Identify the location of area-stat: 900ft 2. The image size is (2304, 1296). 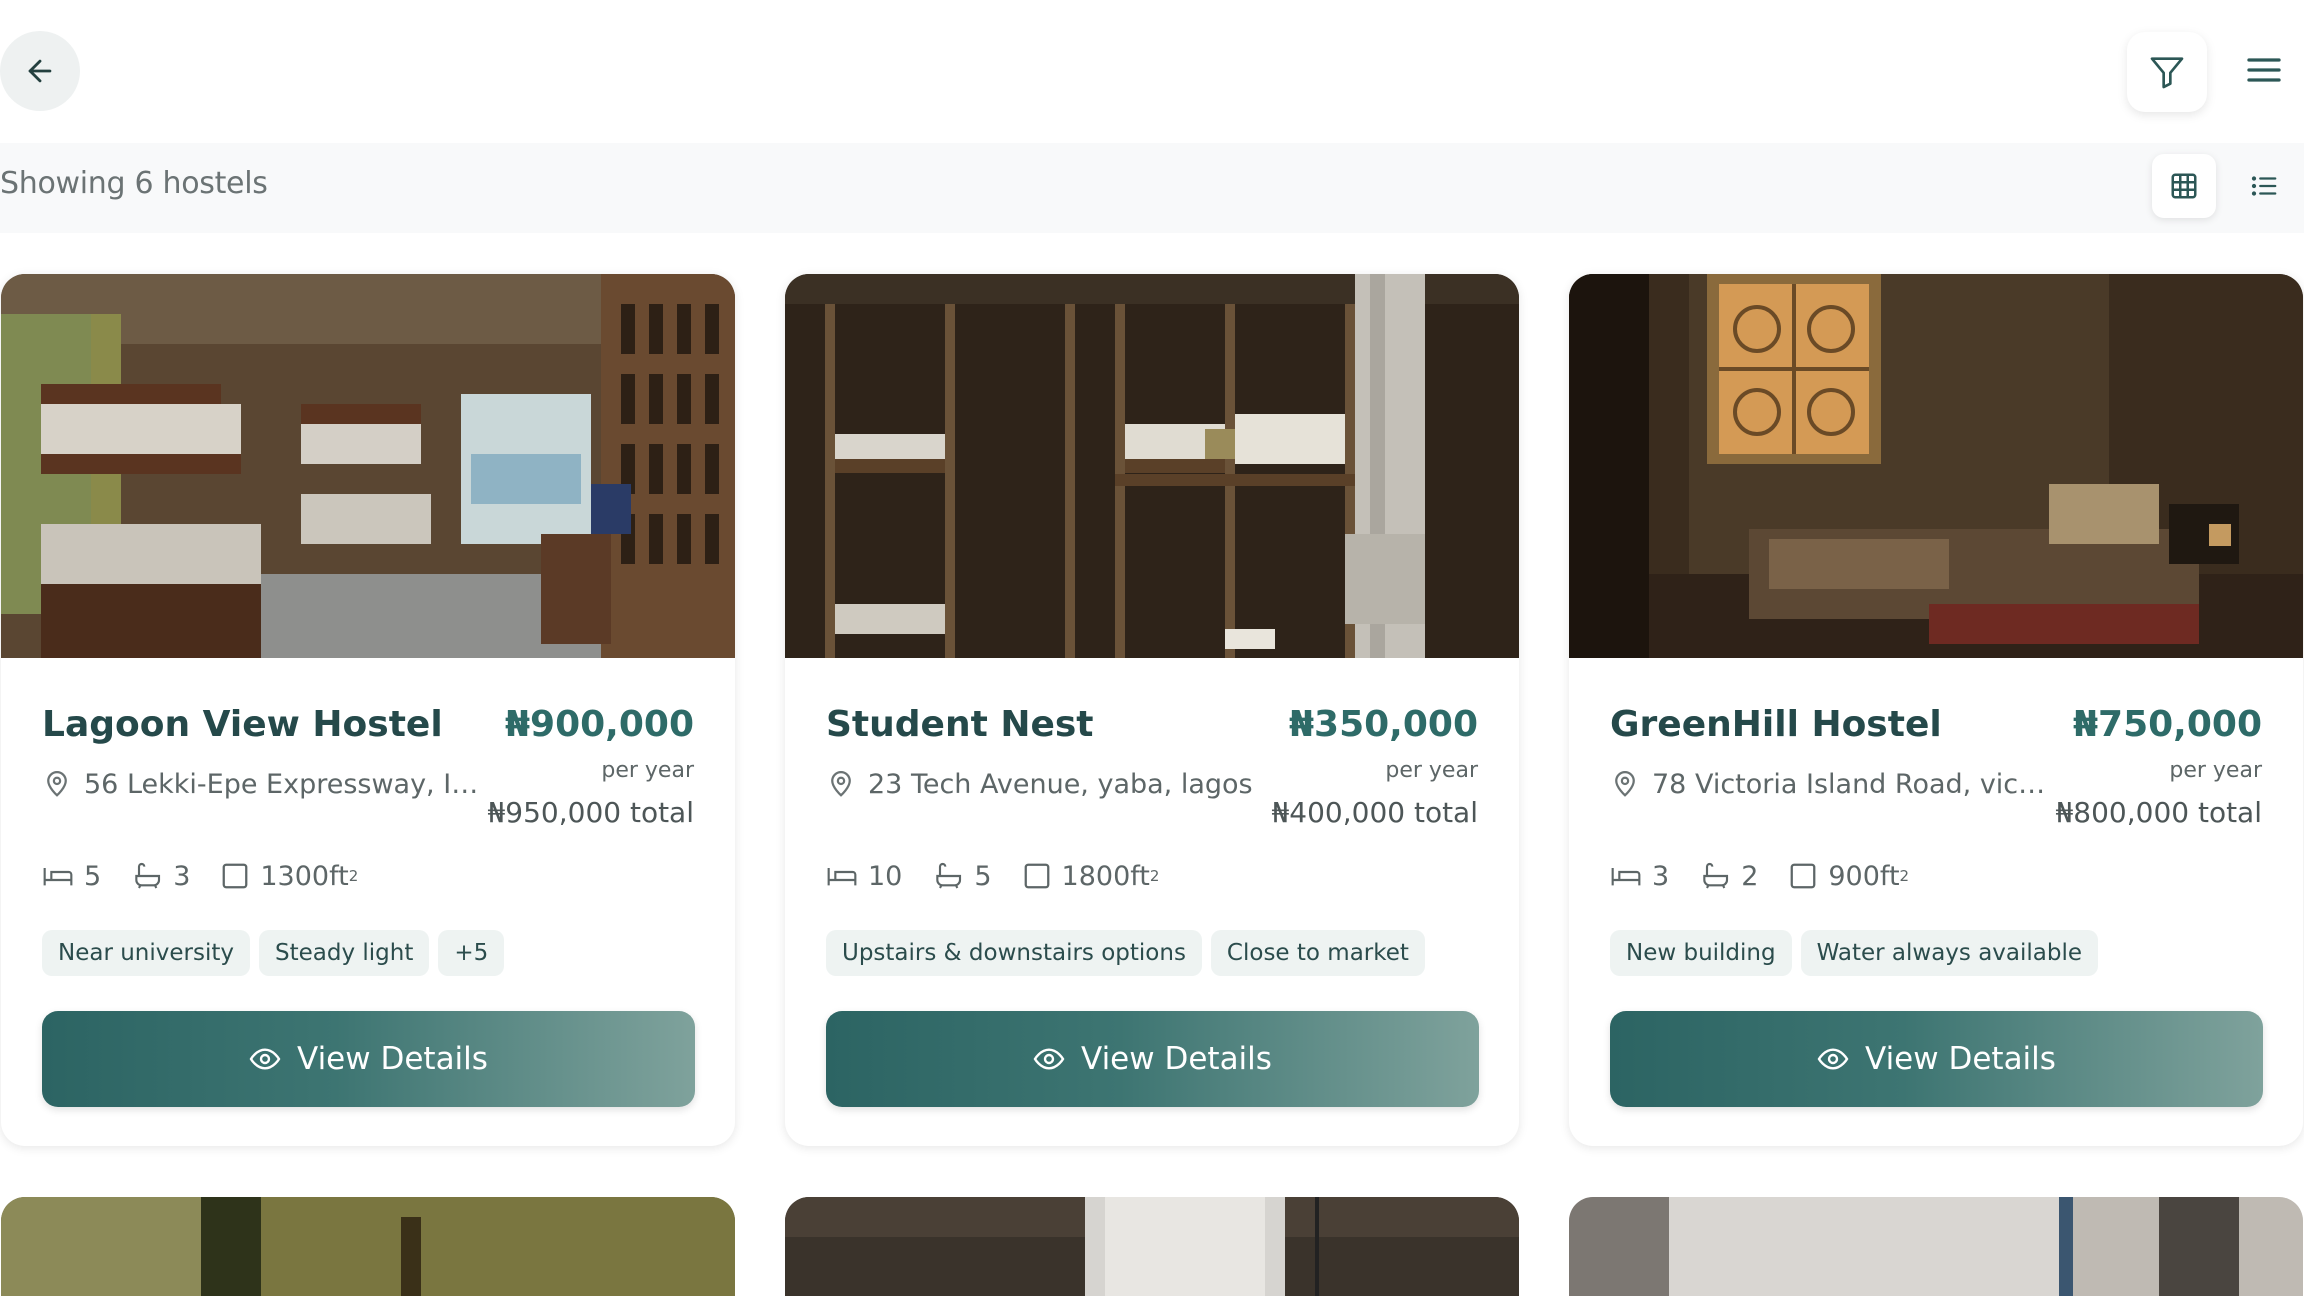
(1848, 876).